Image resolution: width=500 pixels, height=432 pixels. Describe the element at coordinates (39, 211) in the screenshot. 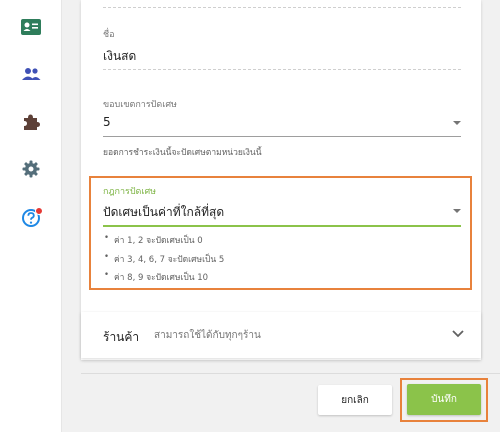

I see `notification-badge` at that location.